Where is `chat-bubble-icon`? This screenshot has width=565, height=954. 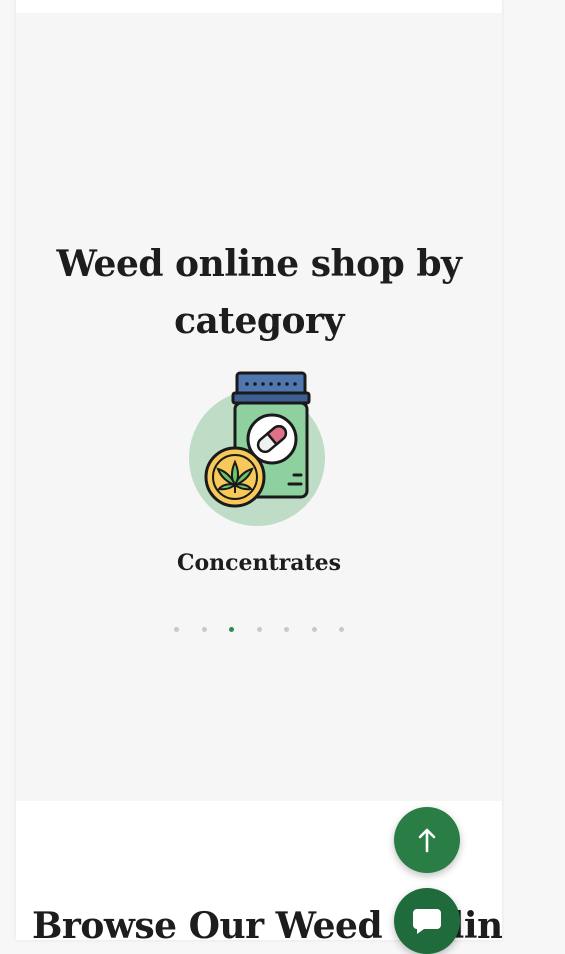
chat-bubble-icon is located at coordinates (427, 921).